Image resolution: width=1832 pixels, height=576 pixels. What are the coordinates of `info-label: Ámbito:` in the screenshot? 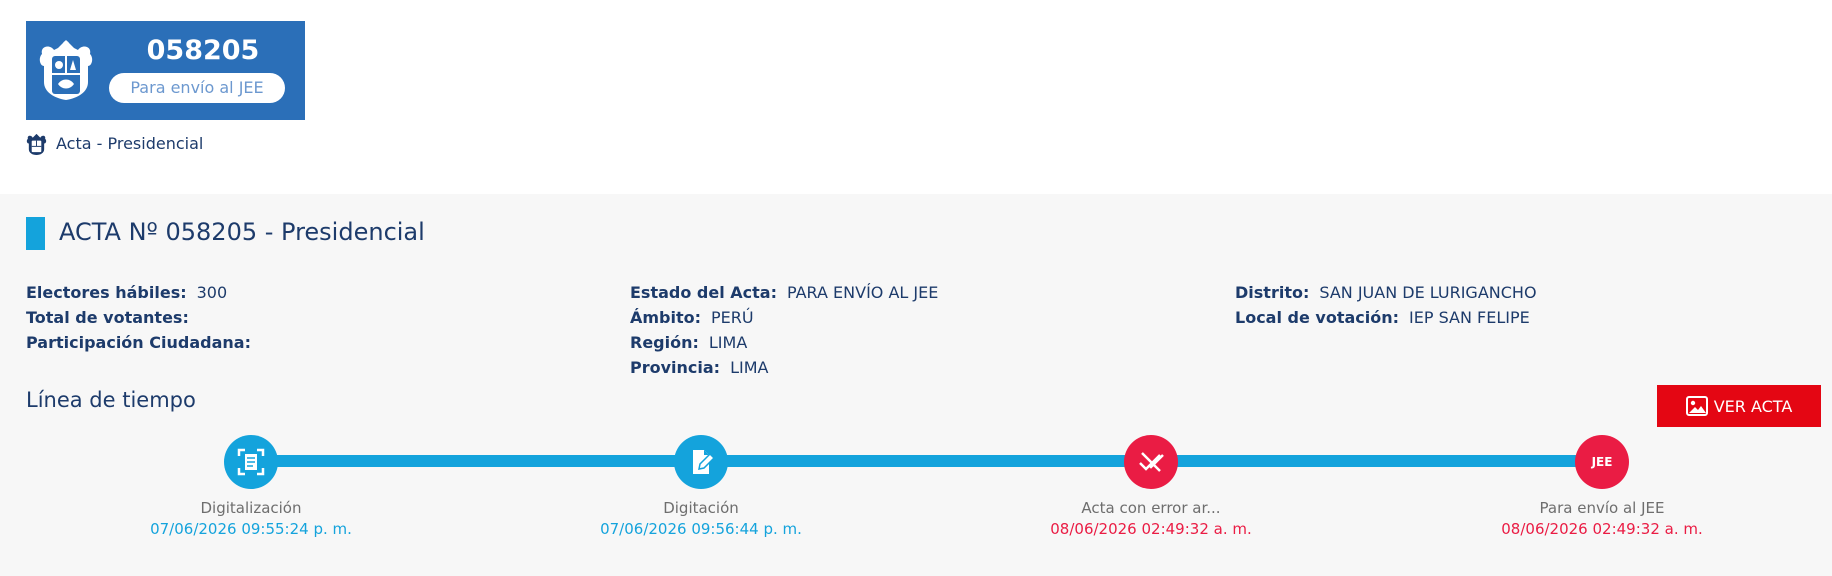 It's located at (666, 317).